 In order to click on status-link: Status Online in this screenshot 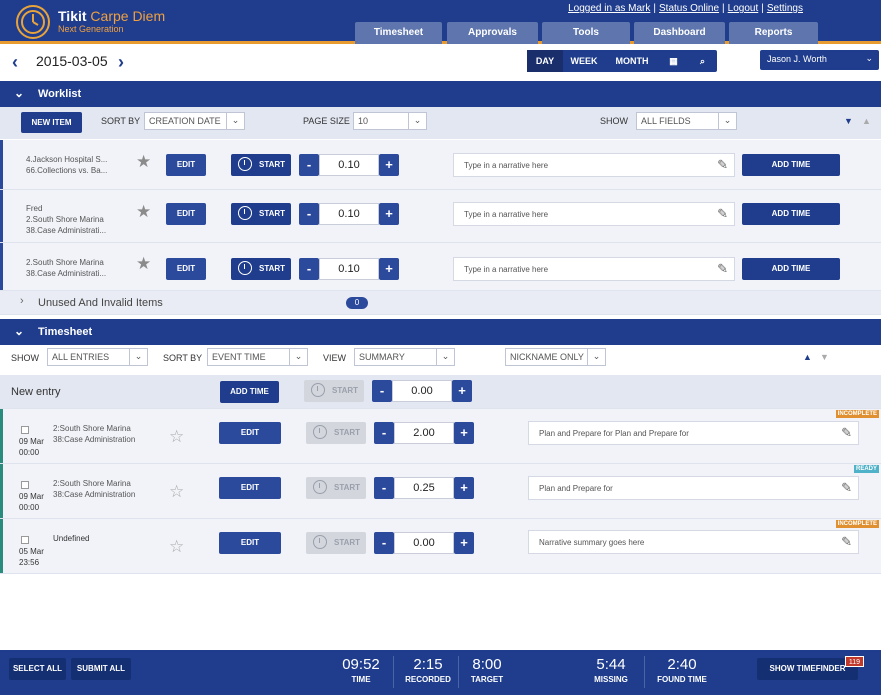, I will do `click(689, 8)`.